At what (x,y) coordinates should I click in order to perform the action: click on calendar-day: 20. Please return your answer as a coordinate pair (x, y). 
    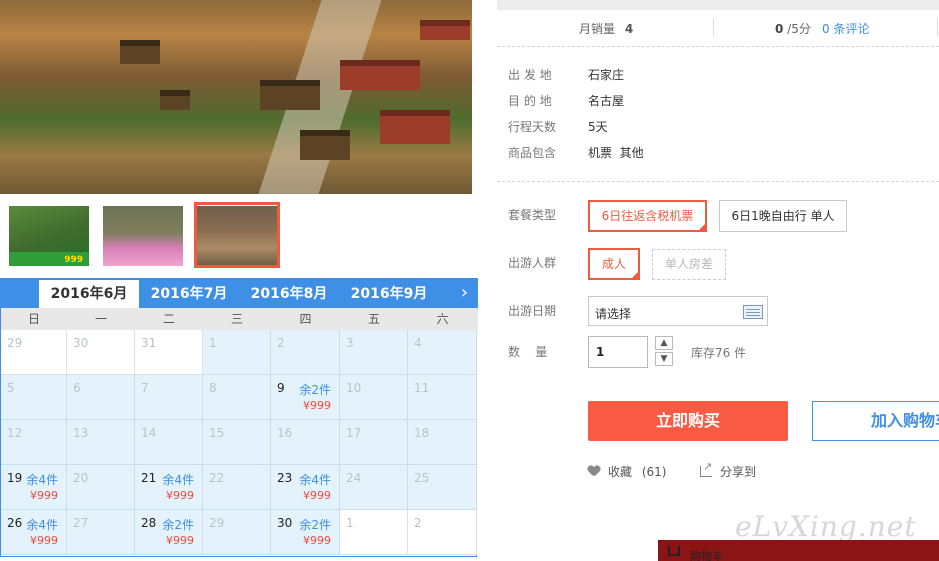
    Looking at the image, I should click on (101, 487).